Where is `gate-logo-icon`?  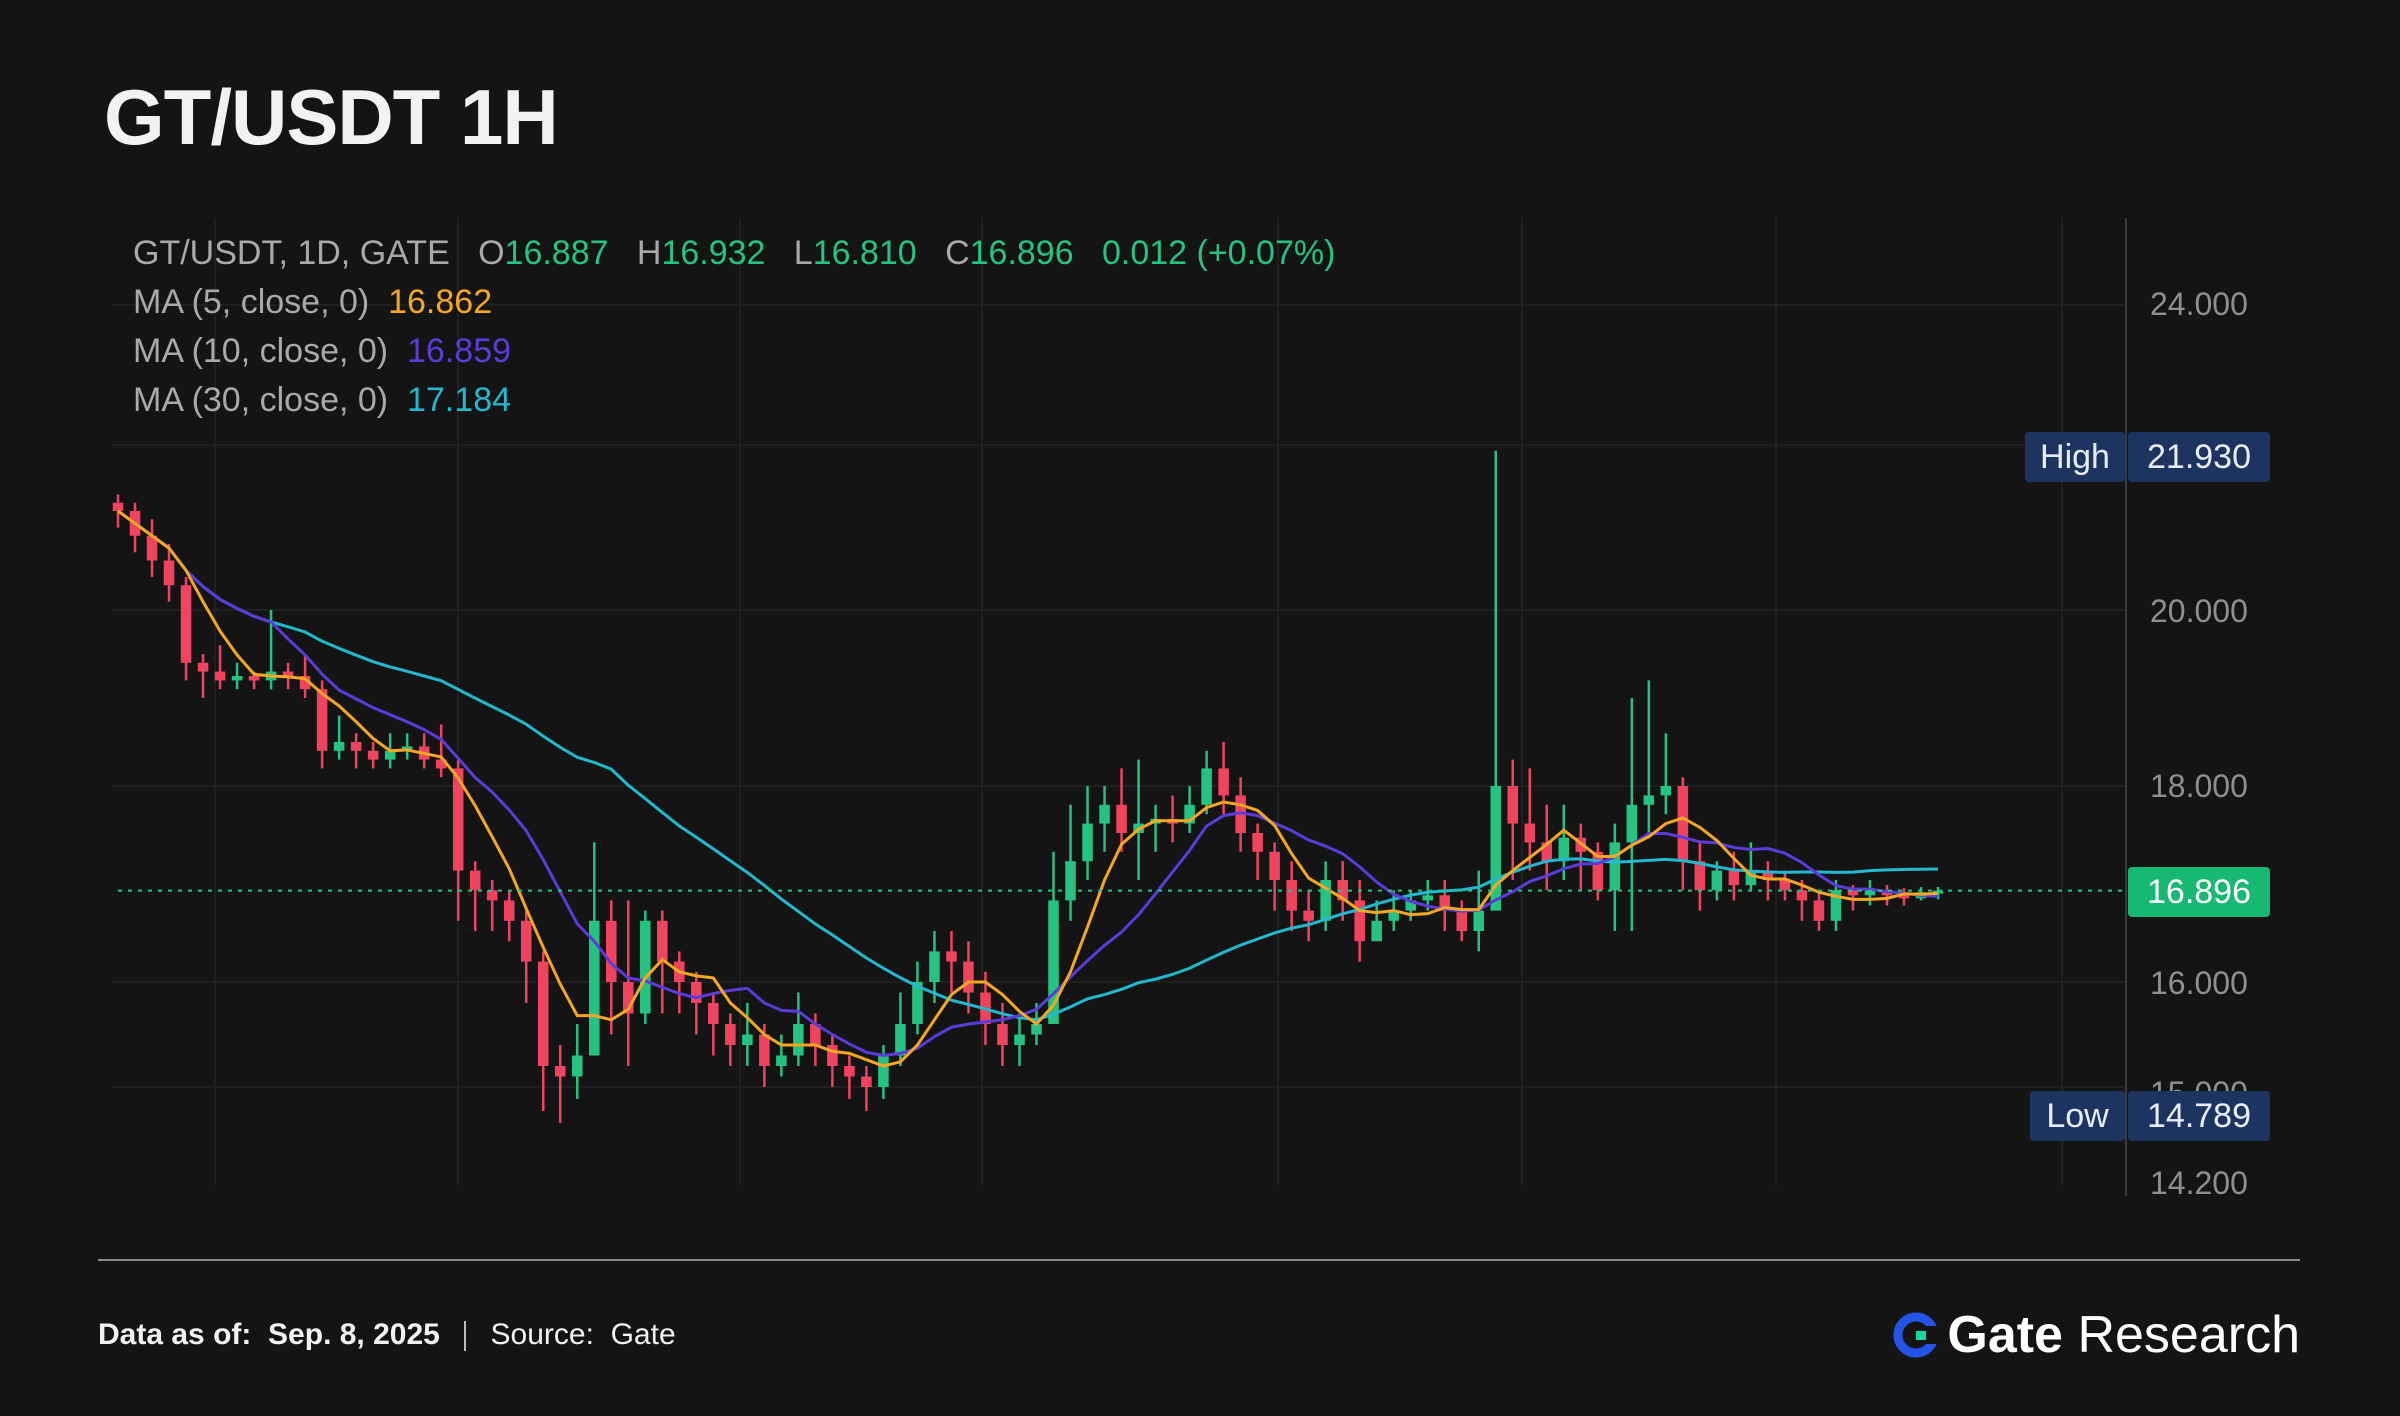
gate-logo-icon is located at coordinates (1916, 1335).